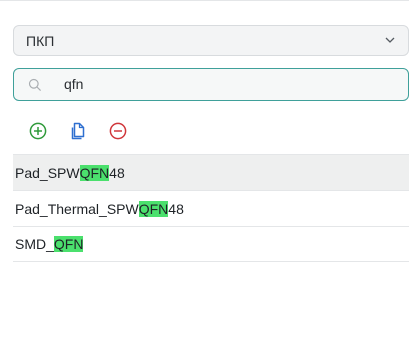 The image size is (409, 339). Describe the element at coordinates (229, 84) in the screenshot. I see `search-input` at that location.